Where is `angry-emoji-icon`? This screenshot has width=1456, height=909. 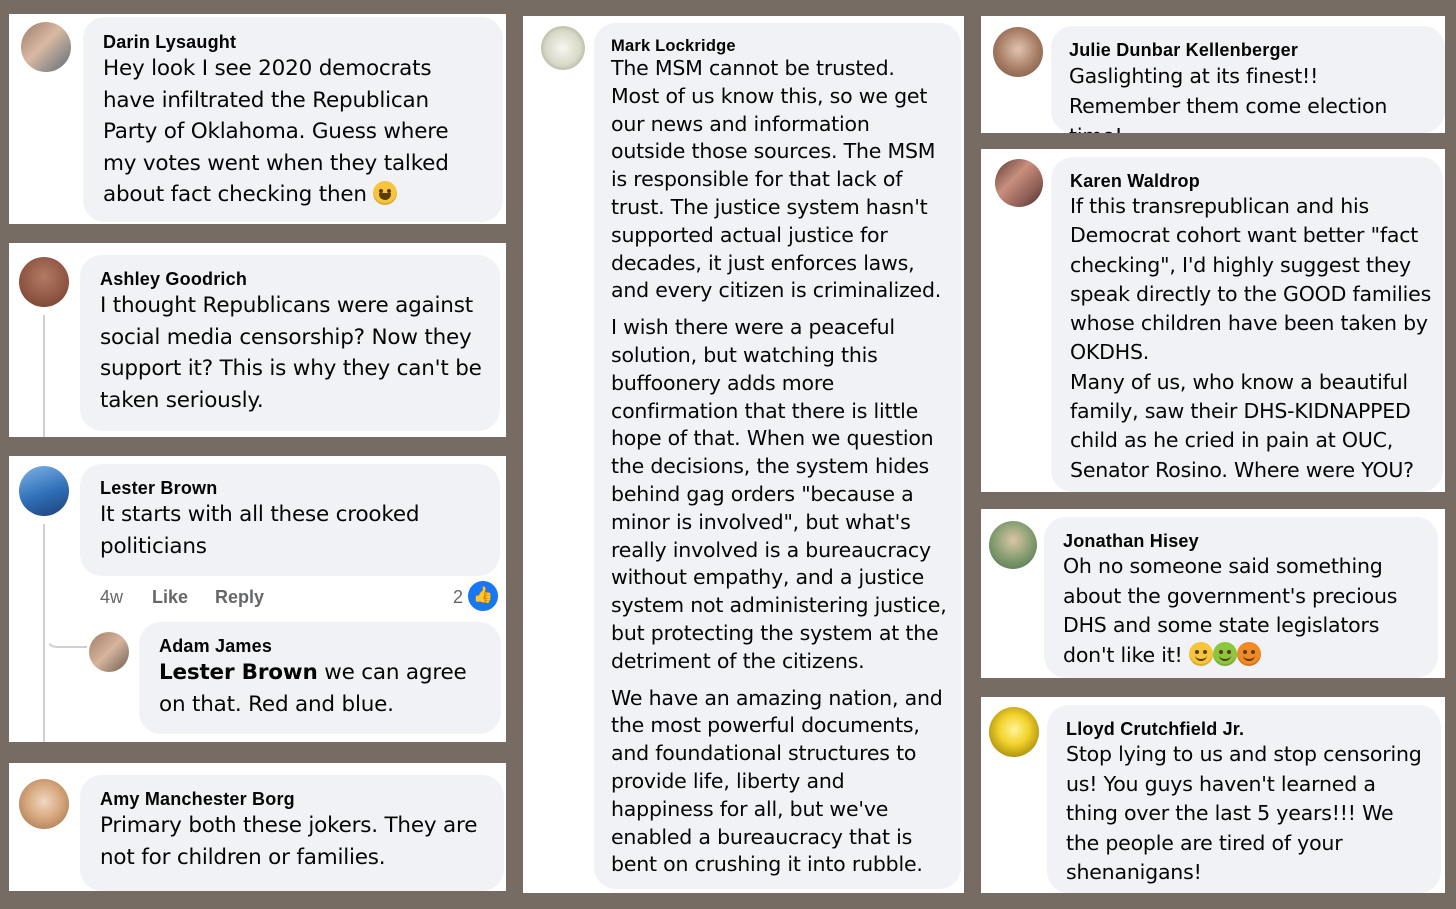 angry-emoji-icon is located at coordinates (1248, 653).